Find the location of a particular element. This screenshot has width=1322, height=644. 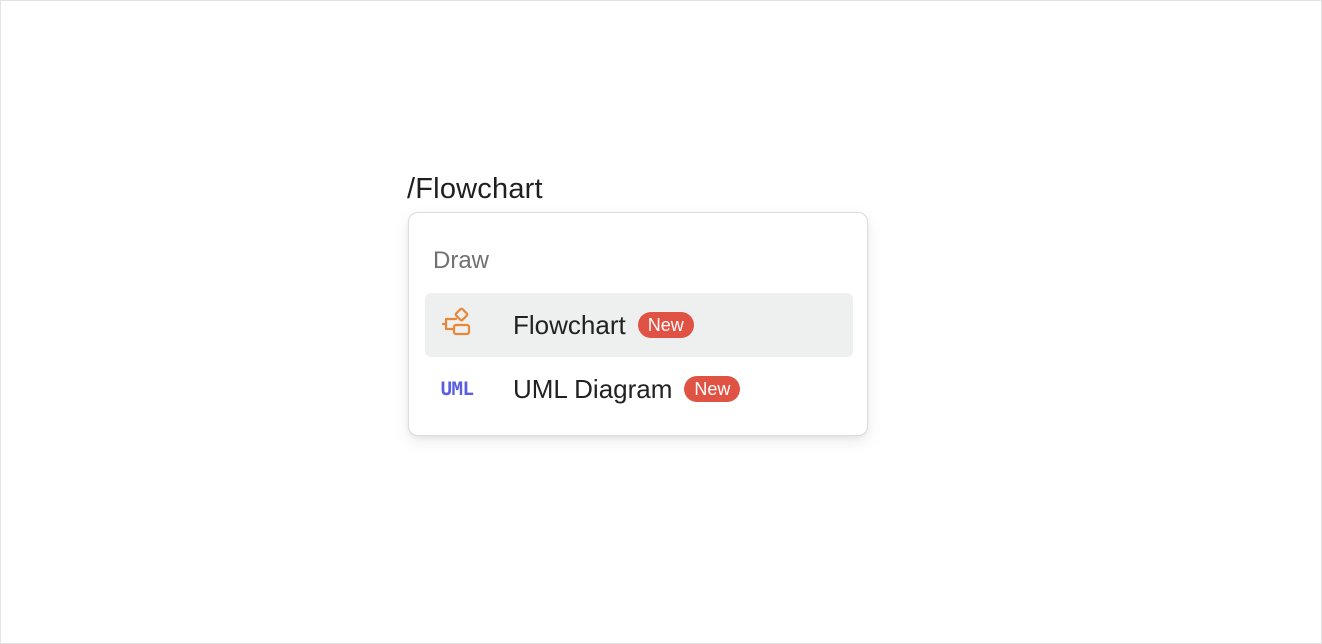

menu-item-uml-diagram: UML UML Diagram New is located at coordinates (639, 389).